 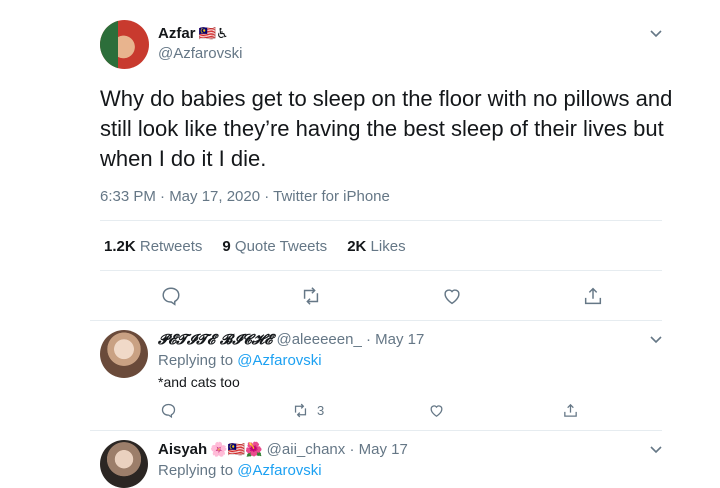 What do you see at coordinates (124, 44) in the screenshot?
I see `author-avatar` at bounding box center [124, 44].